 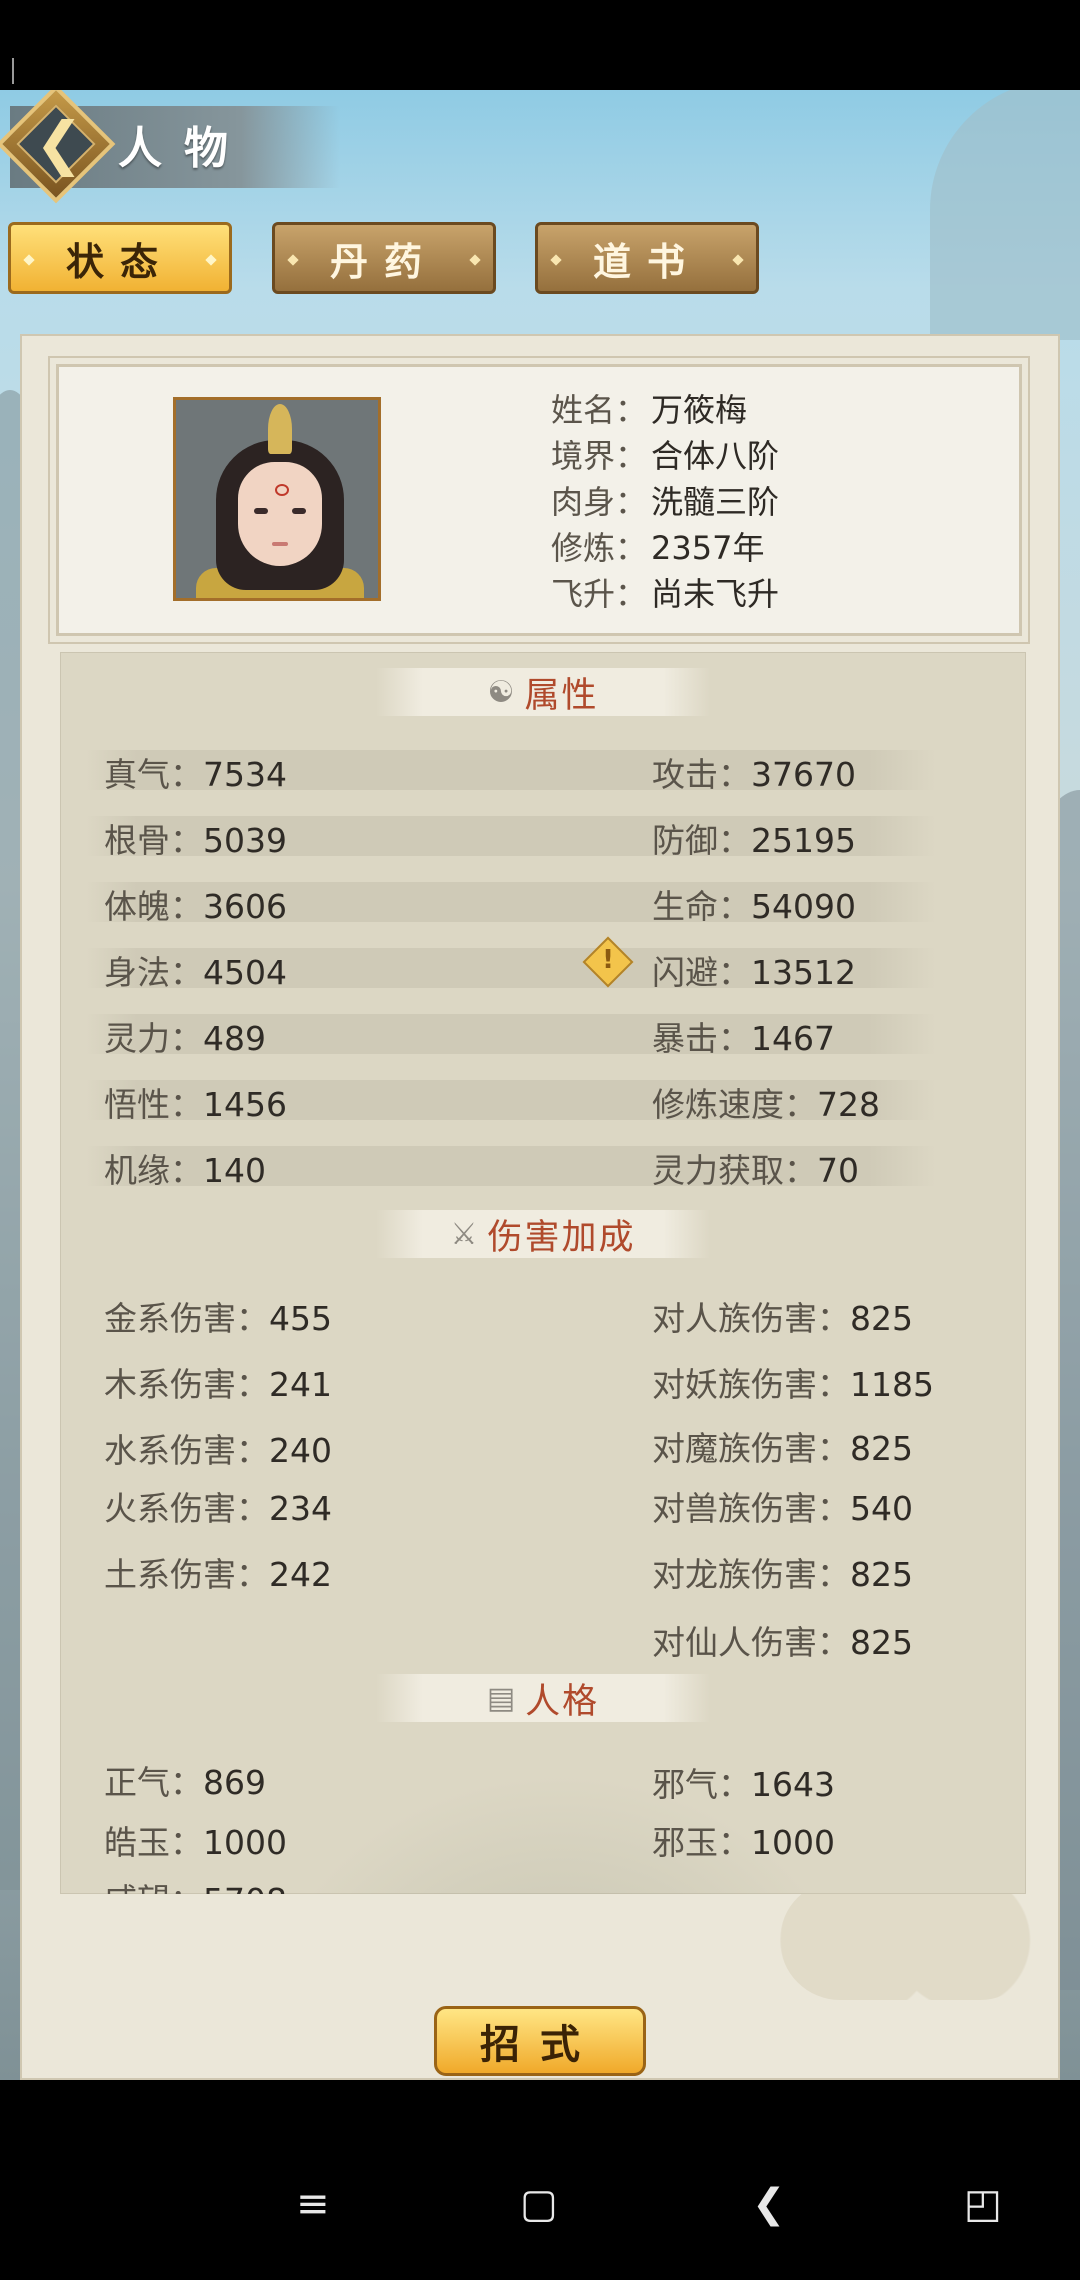 I want to click on stat-label: 皓玉：, so click(x=153, y=1842).